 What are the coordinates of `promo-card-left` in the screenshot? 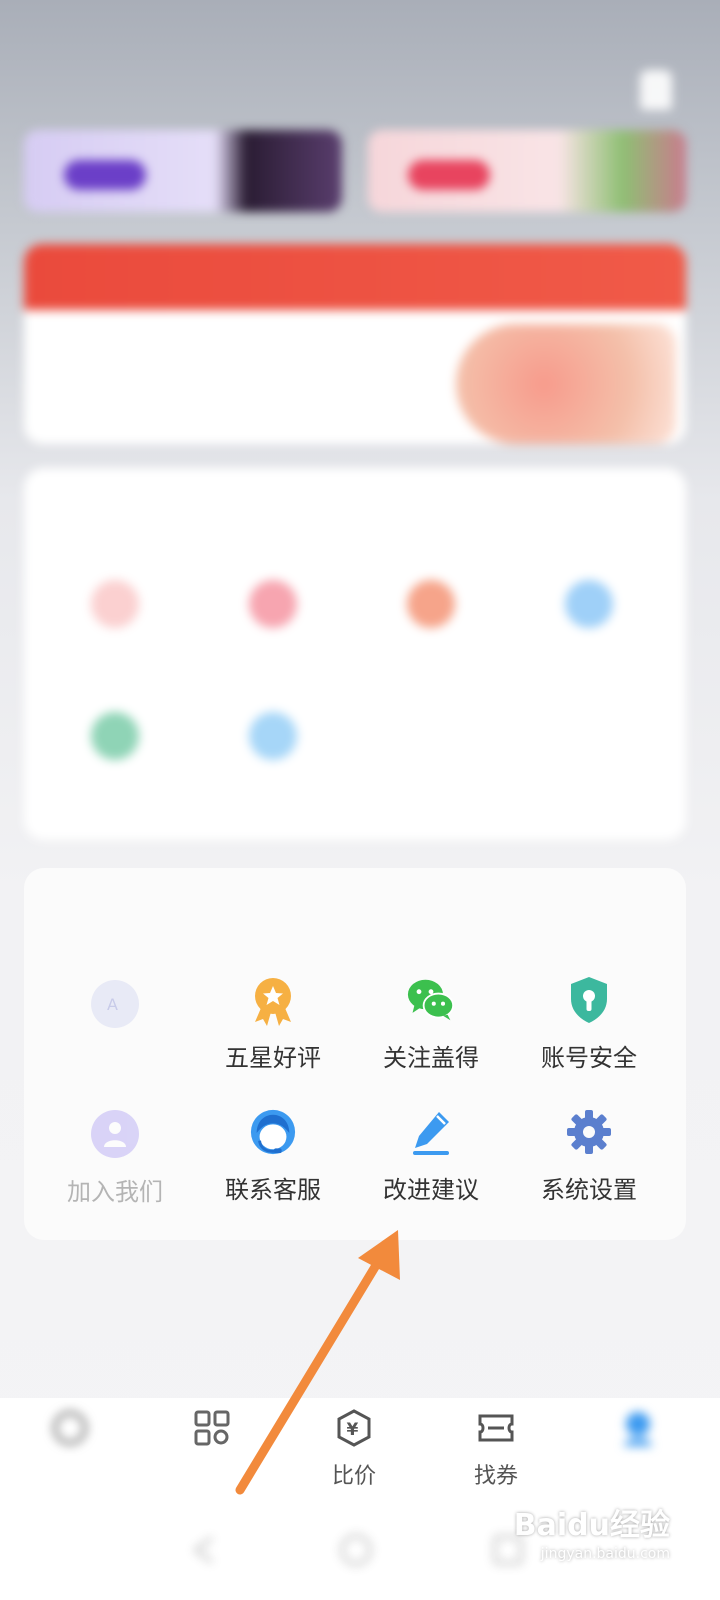 It's located at (183, 171).